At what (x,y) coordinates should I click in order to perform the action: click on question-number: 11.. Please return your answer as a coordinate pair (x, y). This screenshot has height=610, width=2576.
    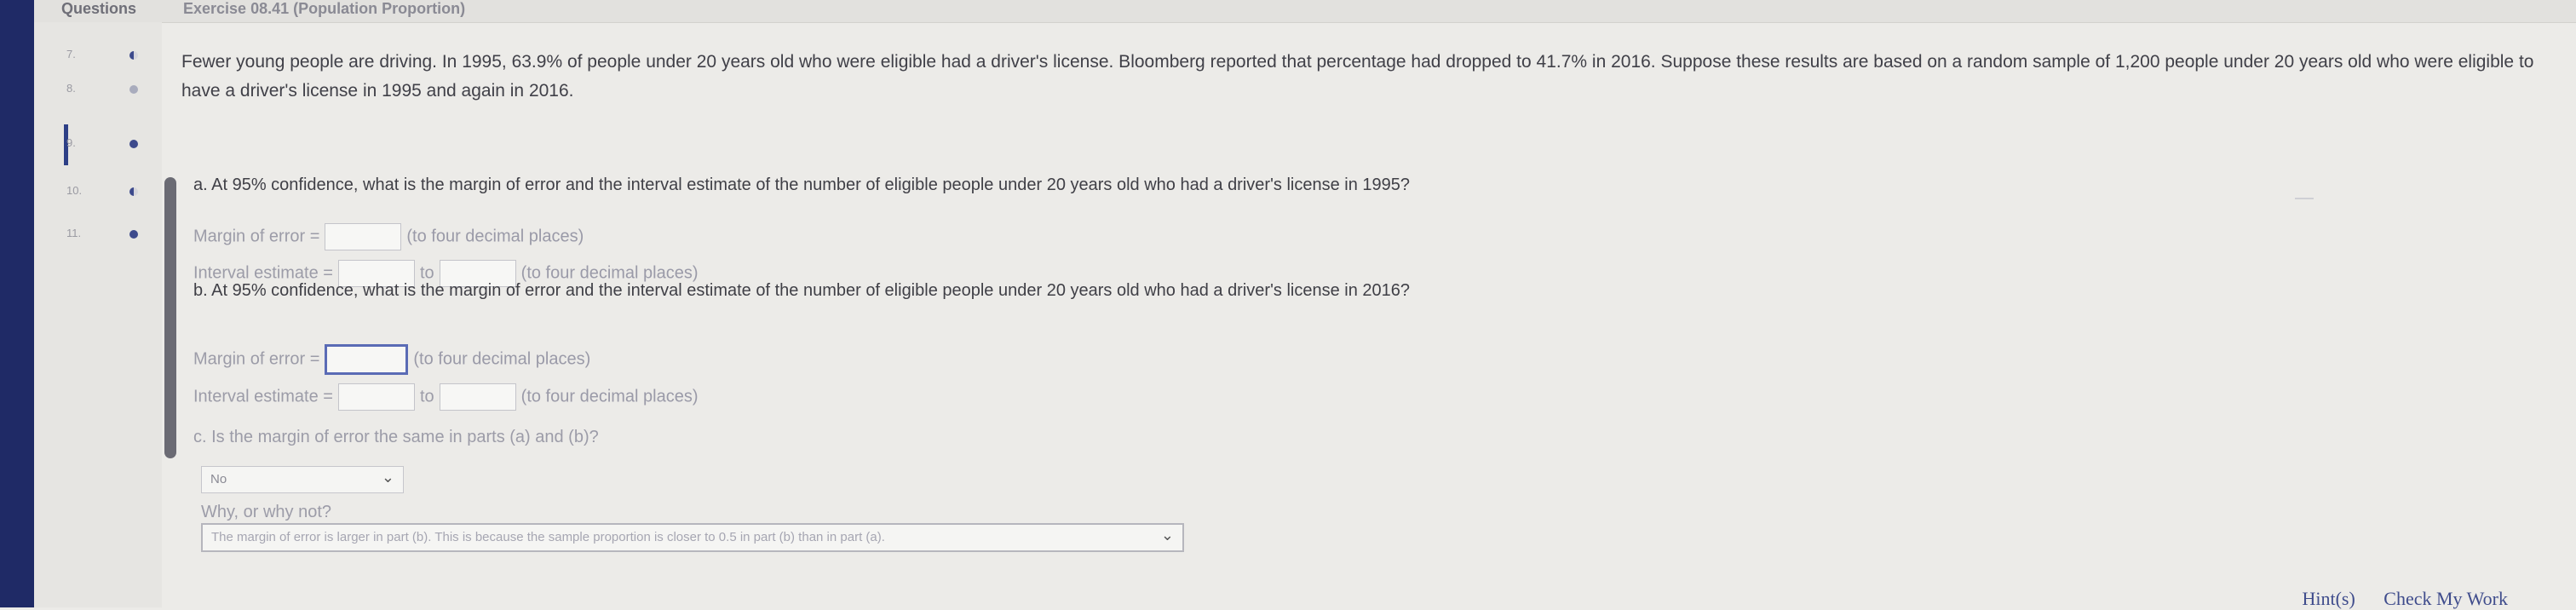
    Looking at the image, I should click on (74, 233).